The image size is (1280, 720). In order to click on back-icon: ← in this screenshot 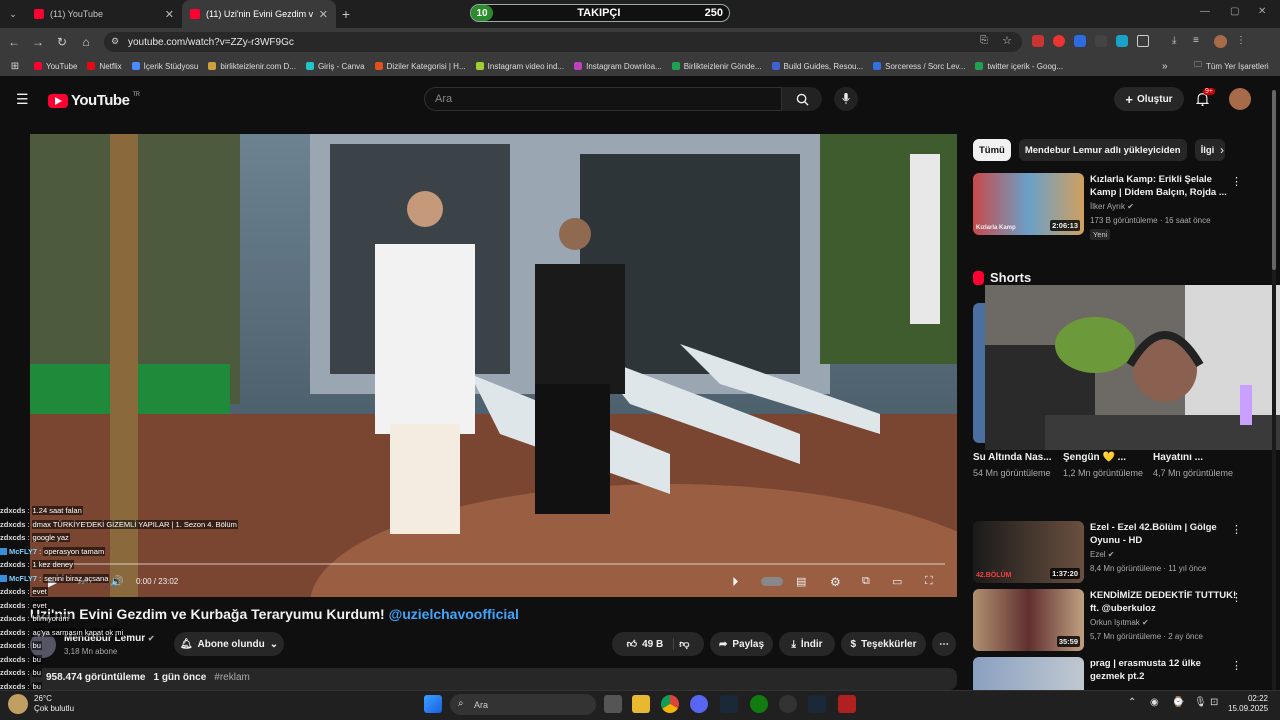, I will do `click(14, 42)`.